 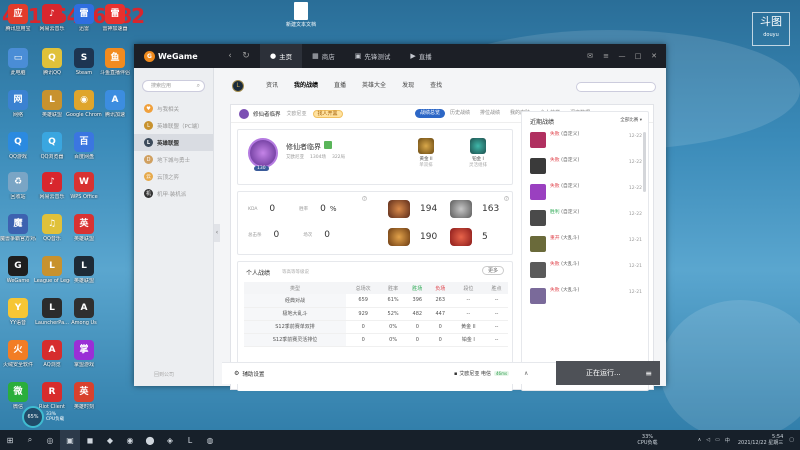 What do you see at coordinates (115, 18) in the screenshot?
I see `desktop-icon: 雷雷神加速器` at bounding box center [115, 18].